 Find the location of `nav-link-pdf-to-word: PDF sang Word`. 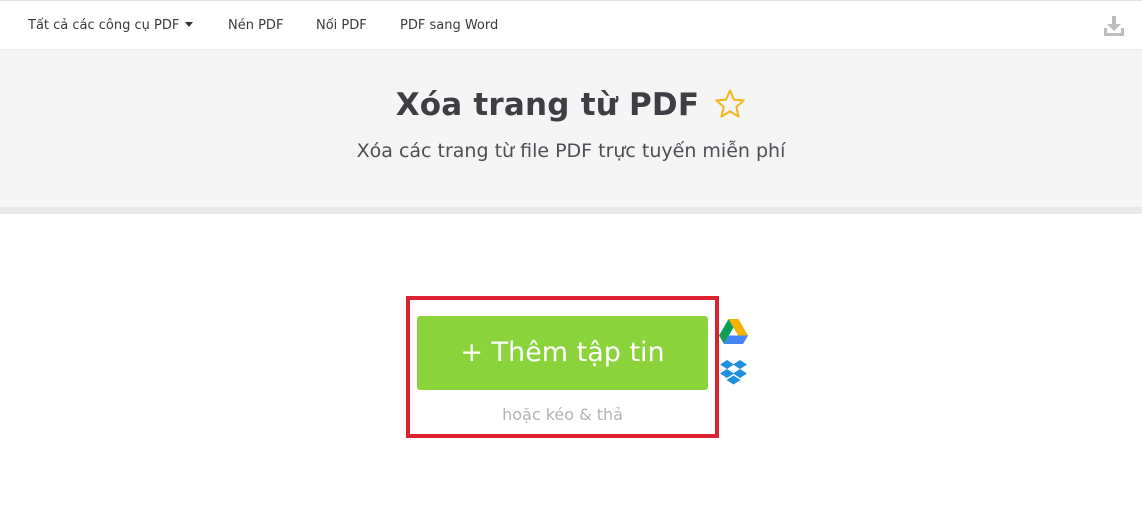

nav-link-pdf-to-word: PDF sang Word is located at coordinates (449, 26).